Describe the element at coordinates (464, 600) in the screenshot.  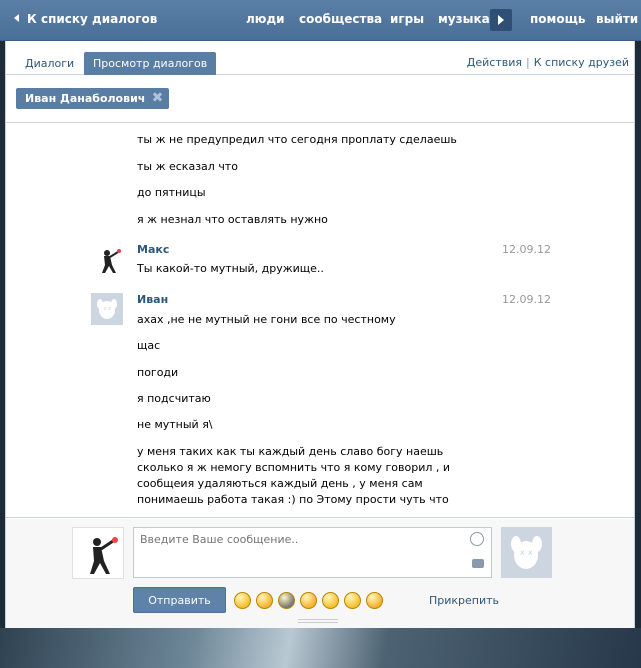
I see `attach-link: Прикрепить` at that location.